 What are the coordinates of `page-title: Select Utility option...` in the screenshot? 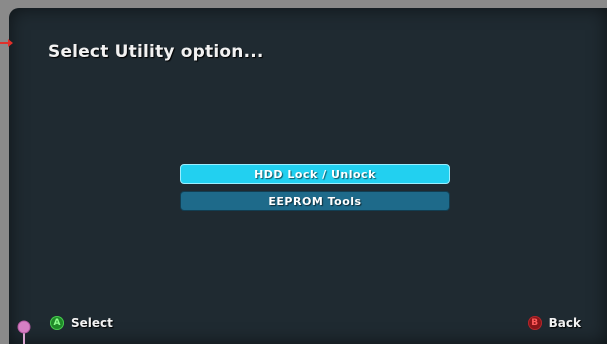 It's located at (156, 52).